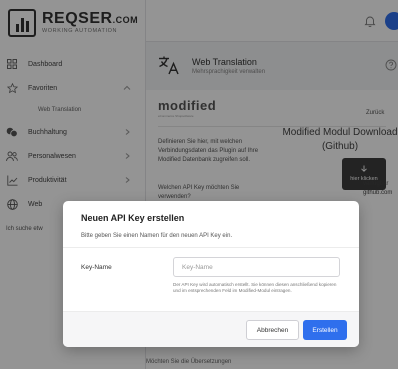 Image resolution: width=398 pixels, height=369 pixels. I want to click on dialog-footer: Abbrechen Erstellen, so click(211, 329).